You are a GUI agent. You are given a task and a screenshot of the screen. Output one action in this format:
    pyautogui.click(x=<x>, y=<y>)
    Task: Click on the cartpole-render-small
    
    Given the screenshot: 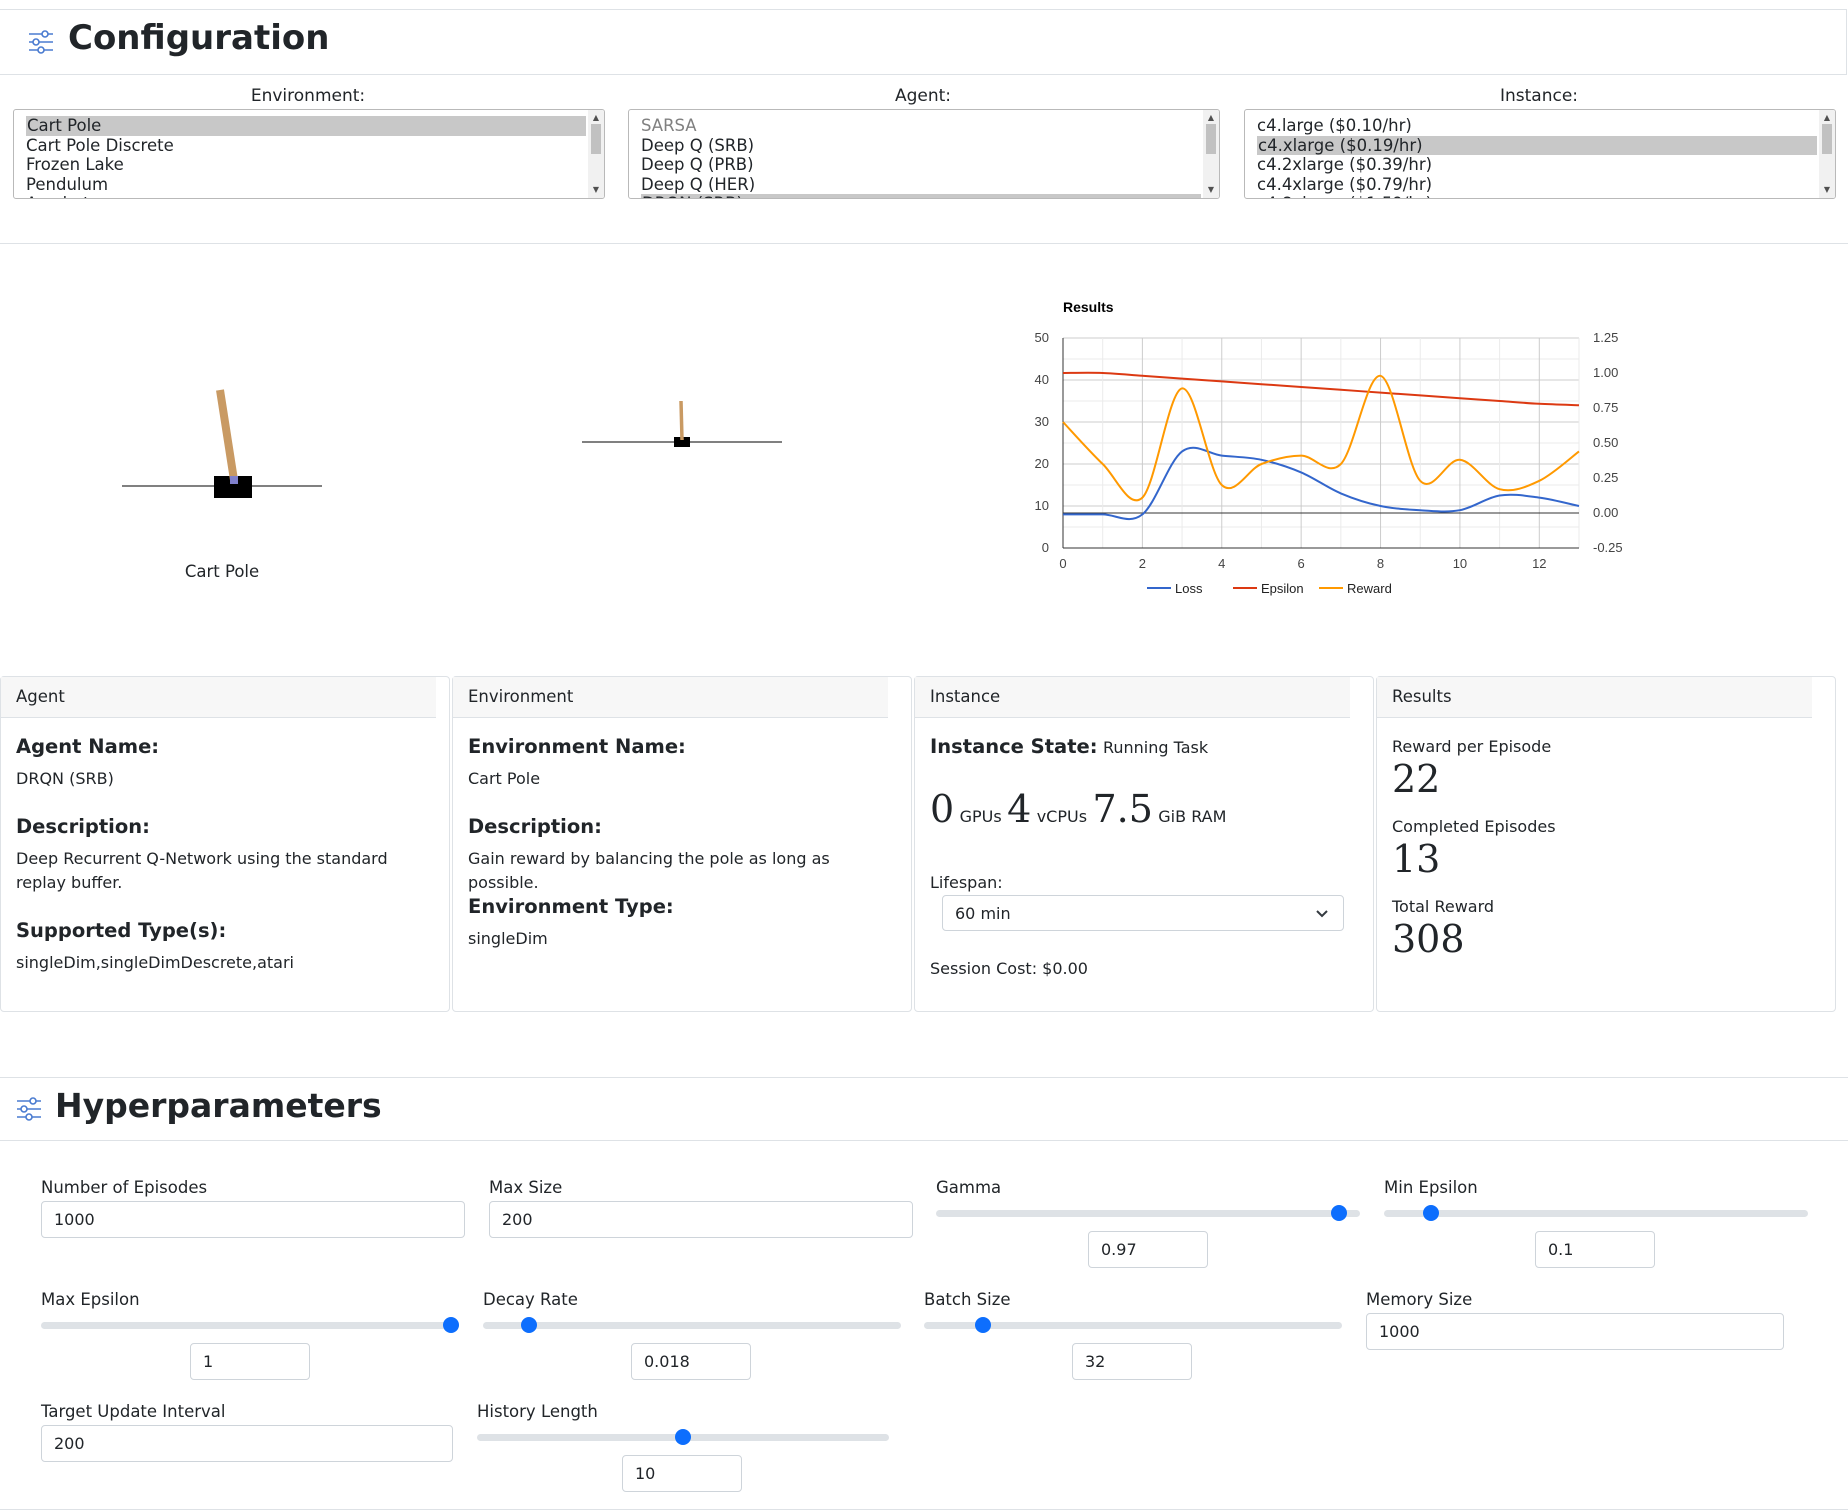 What is the action you would take?
    pyautogui.click(x=682, y=423)
    